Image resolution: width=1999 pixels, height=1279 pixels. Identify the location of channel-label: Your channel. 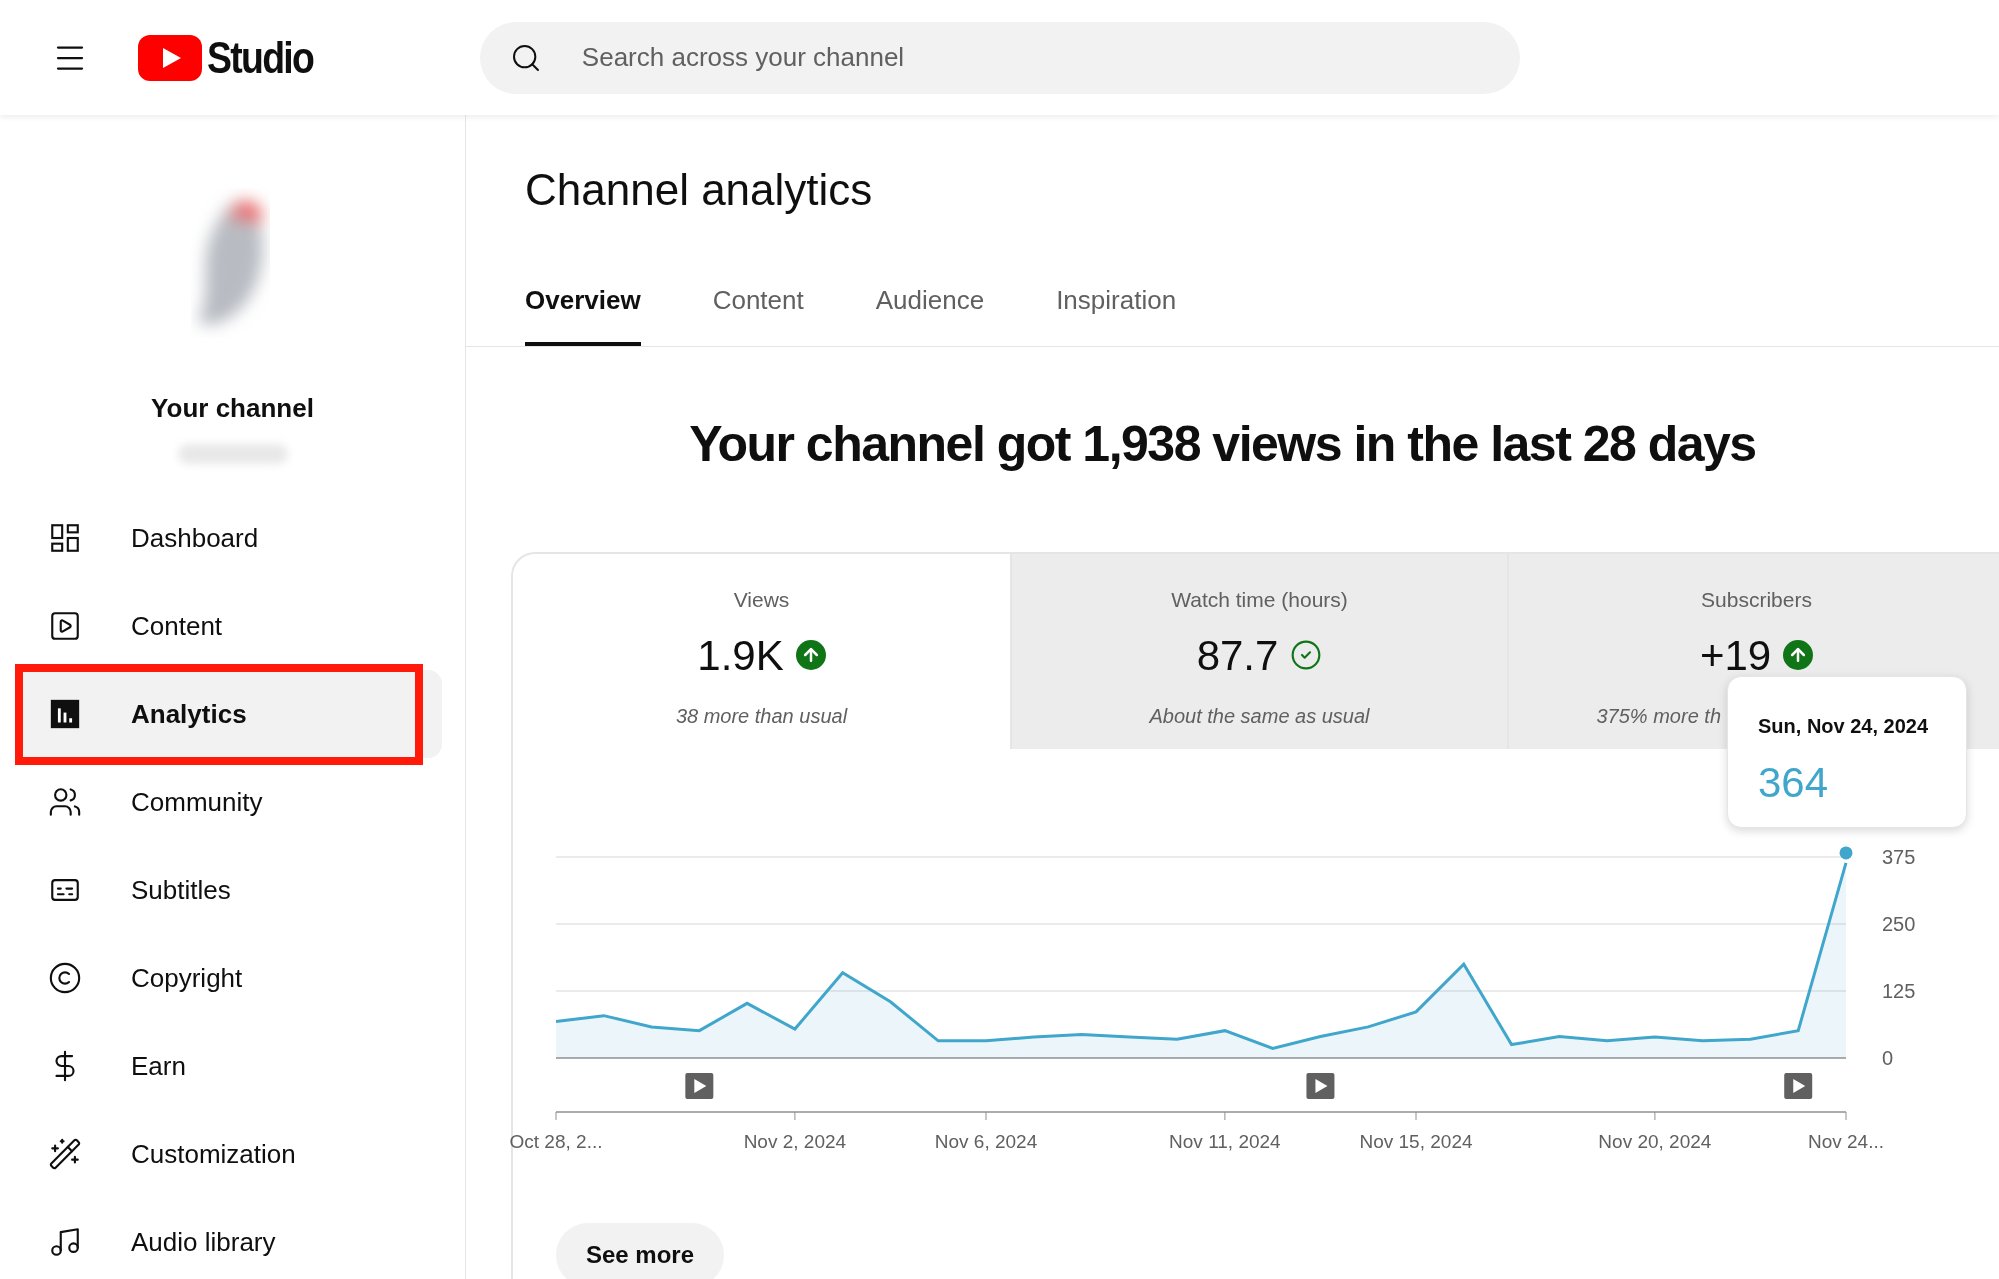
(232, 408).